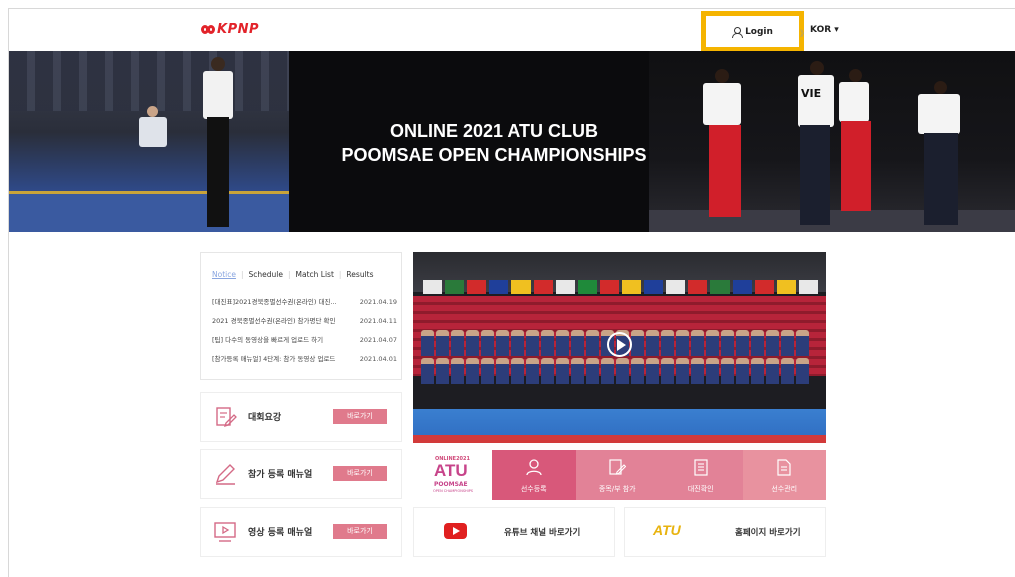  Describe the element at coordinates (266, 274) in the screenshot. I see `tab-schedule: Schedule` at that location.